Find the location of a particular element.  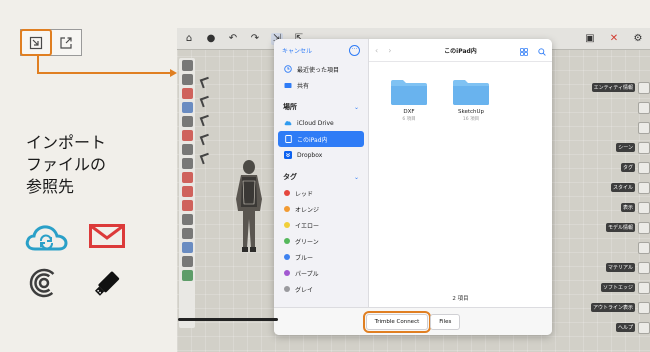

export-button is located at coordinates (66, 42).